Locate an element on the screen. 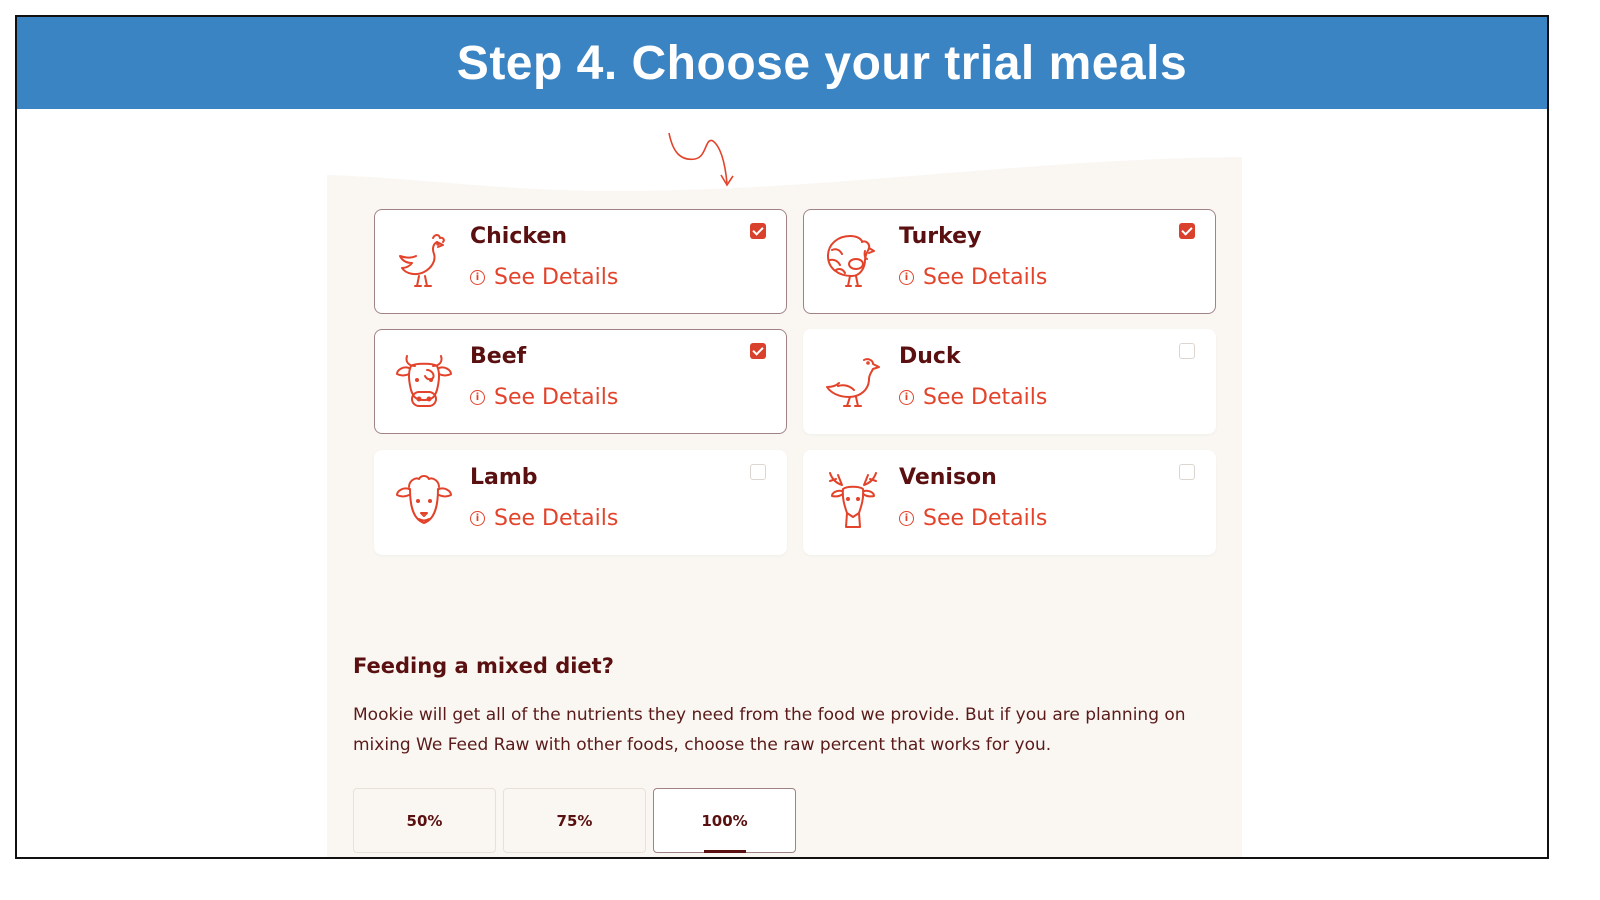 This screenshot has width=1600, height=900. raw-percent-option-75: 75% is located at coordinates (574, 820).